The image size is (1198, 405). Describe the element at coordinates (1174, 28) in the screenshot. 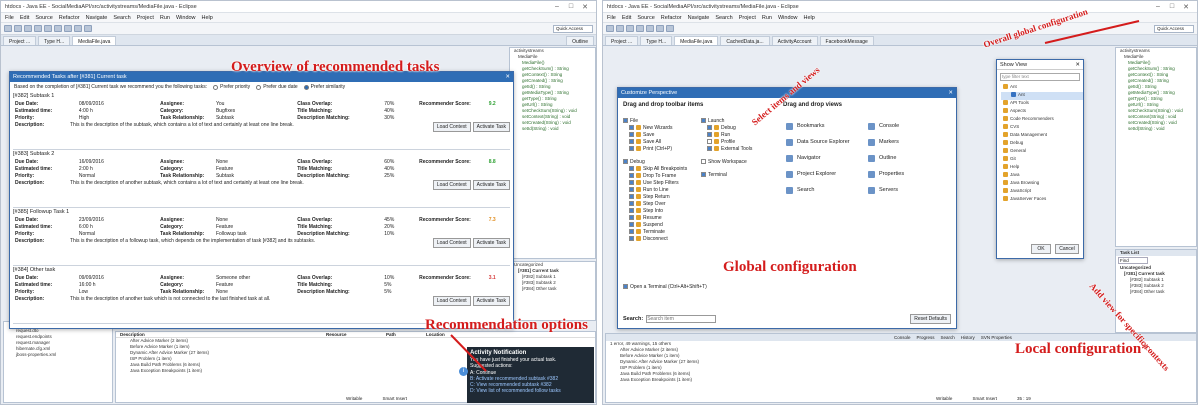

I see `quick-access-input: Quick Access` at that location.